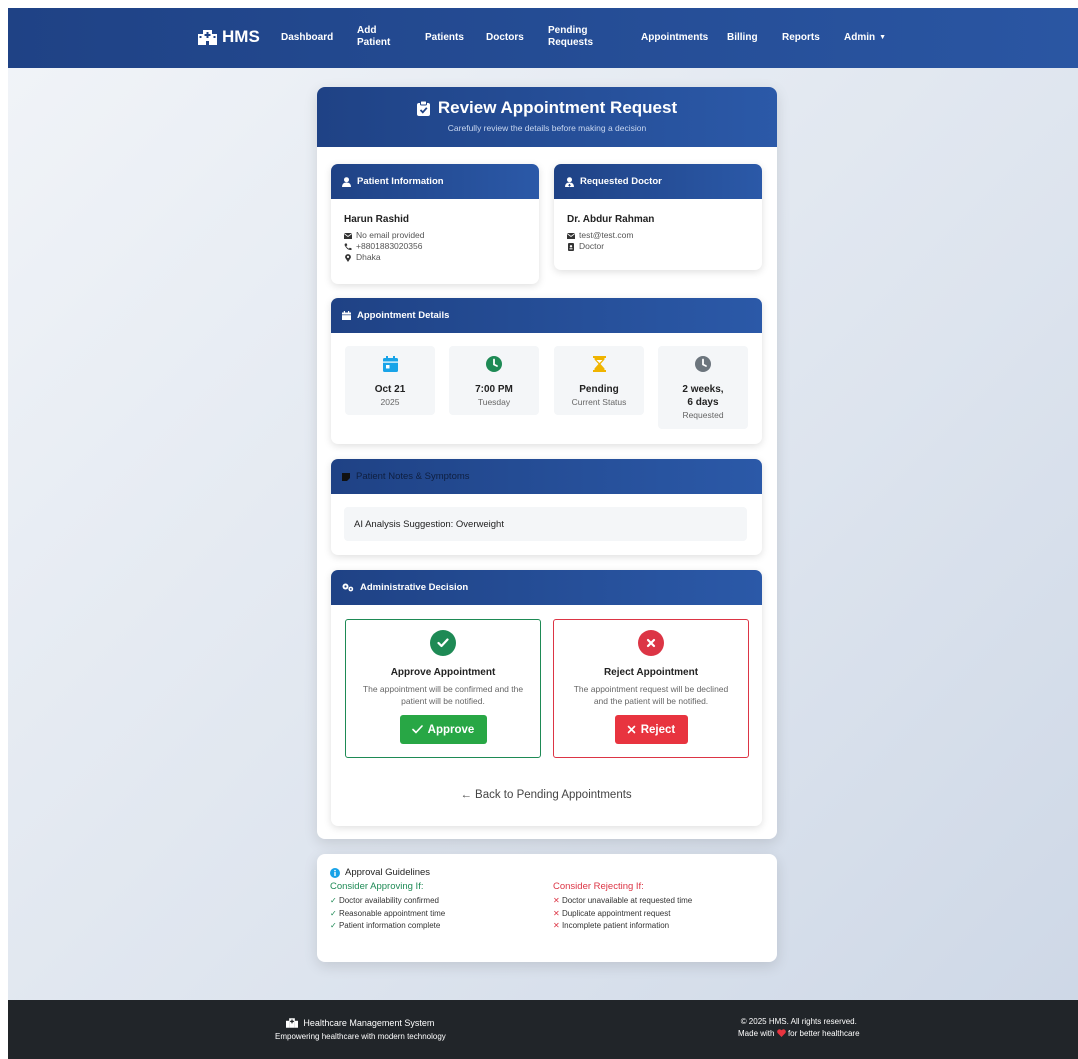 The image size is (1078, 1059). I want to click on patient-phone: +8801883020356, so click(389, 246).